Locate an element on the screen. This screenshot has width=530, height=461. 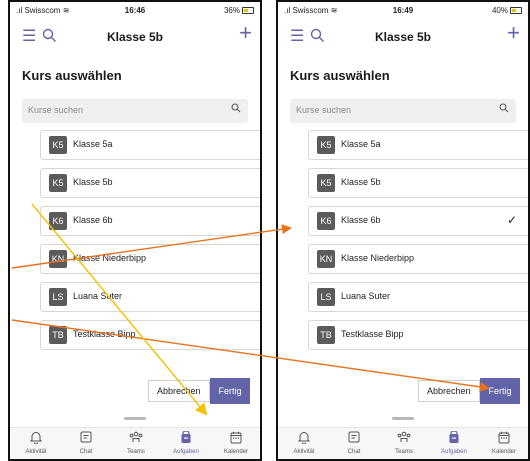
arrow-to-selected-course is located at coordinates (151, 246).